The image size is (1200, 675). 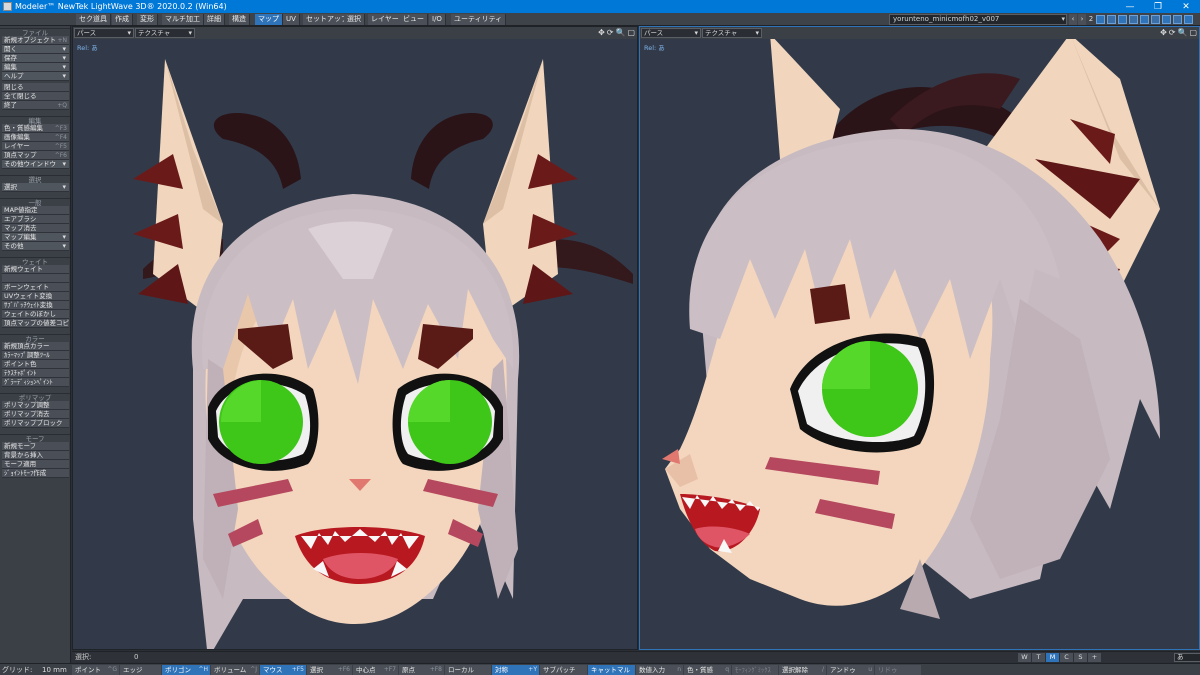 I want to click on save-dropdown: 保存, so click(x=35, y=58).